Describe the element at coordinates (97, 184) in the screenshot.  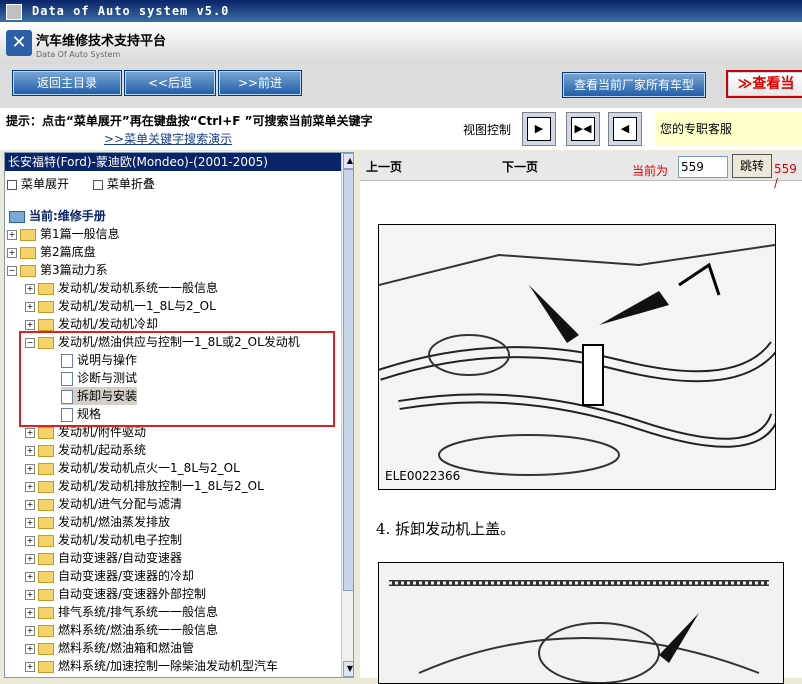
I see `collapse-icon` at that location.